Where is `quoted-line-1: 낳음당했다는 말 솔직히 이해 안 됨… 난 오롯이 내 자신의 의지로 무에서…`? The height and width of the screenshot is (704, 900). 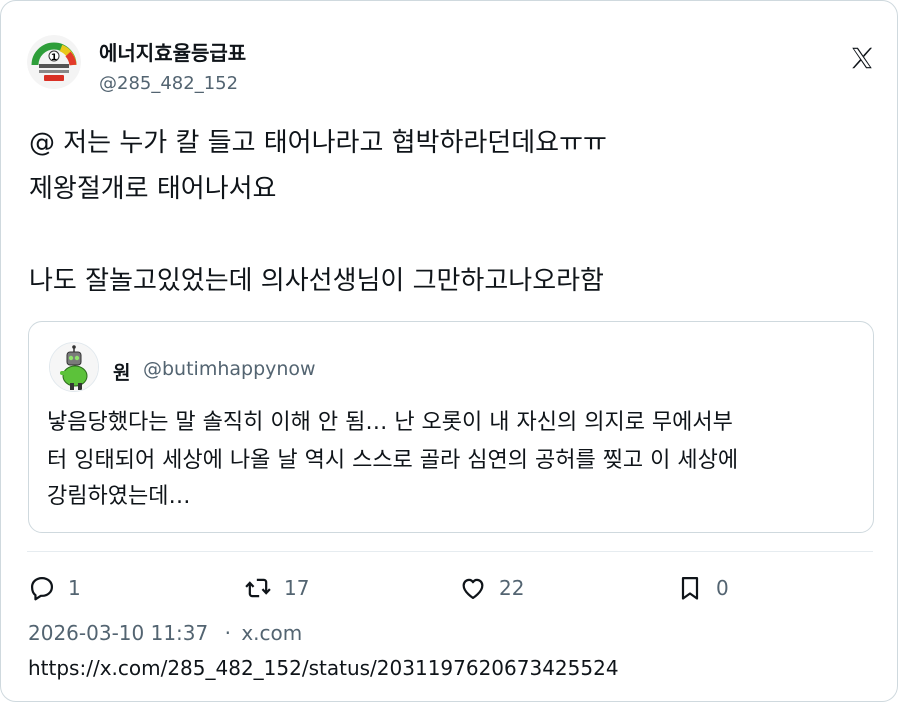 quoted-line-1: 낳음당했다는 말 솔직히 이해 안 됨… 난 오롯이 내 자신의 의지로 무에서… is located at coordinates (390, 422).